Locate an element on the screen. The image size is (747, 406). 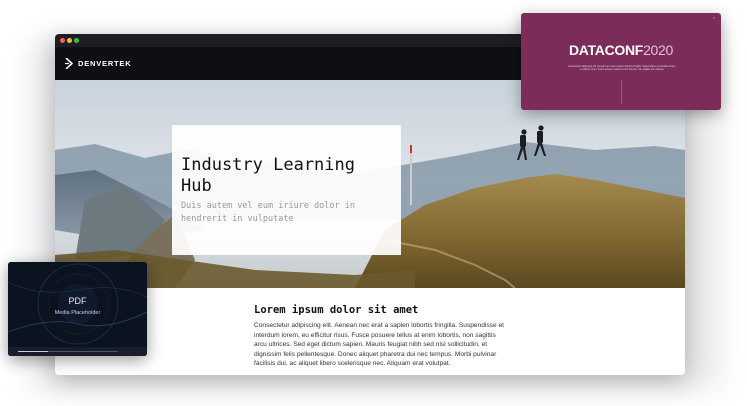
conference-title: DATACONF2020 is located at coordinates (621, 50).